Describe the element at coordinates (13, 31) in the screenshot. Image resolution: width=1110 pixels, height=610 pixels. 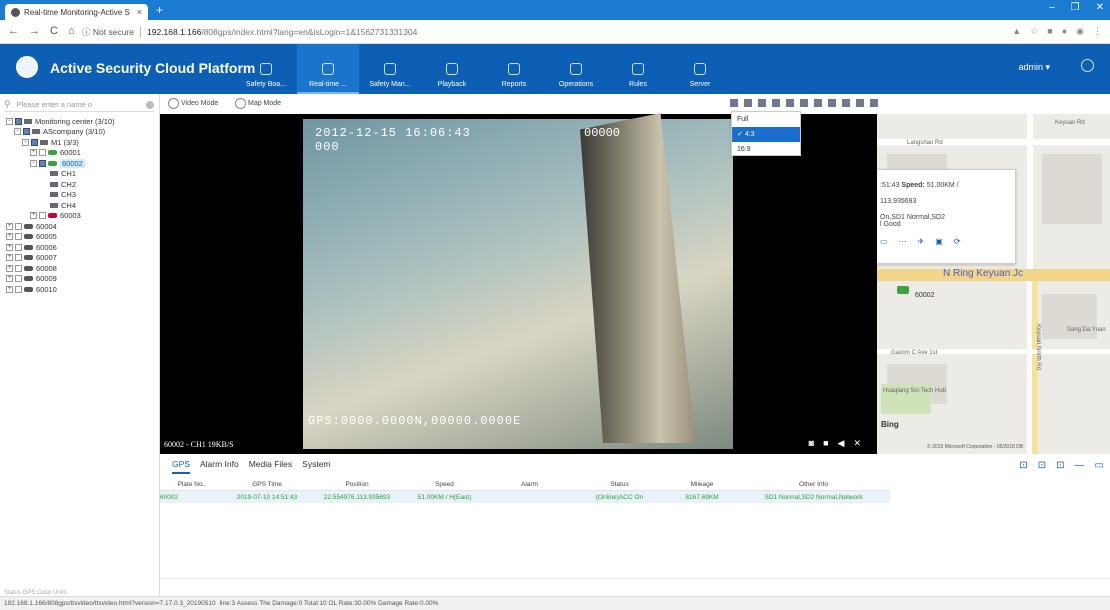
I see `back-icon: ←` at that location.